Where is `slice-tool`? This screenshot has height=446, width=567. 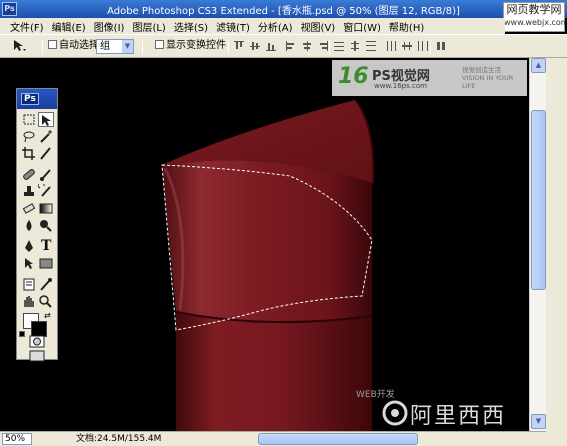 slice-tool is located at coordinates (46, 153).